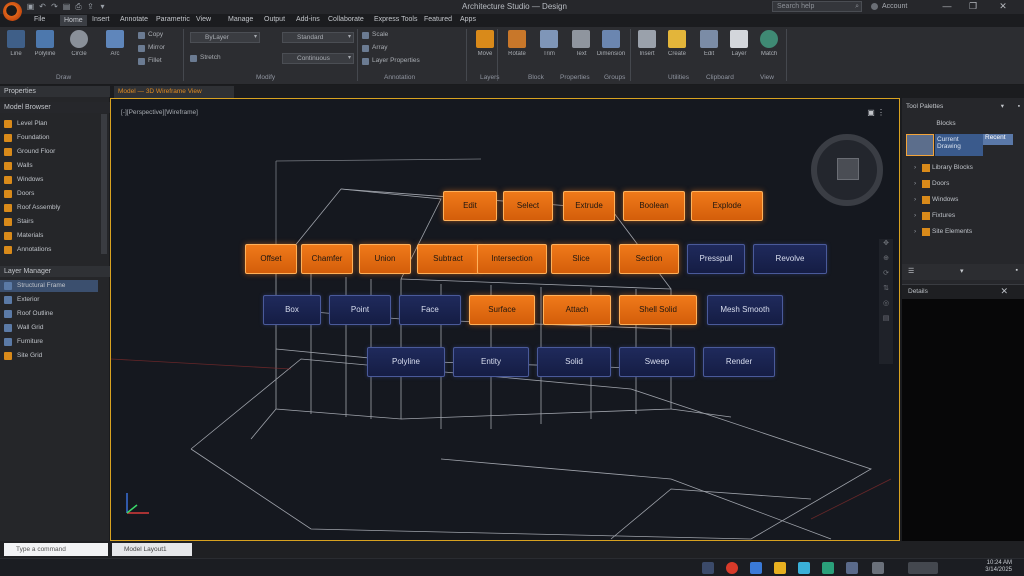  I want to click on layer-item: Furniture, so click(23, 342).